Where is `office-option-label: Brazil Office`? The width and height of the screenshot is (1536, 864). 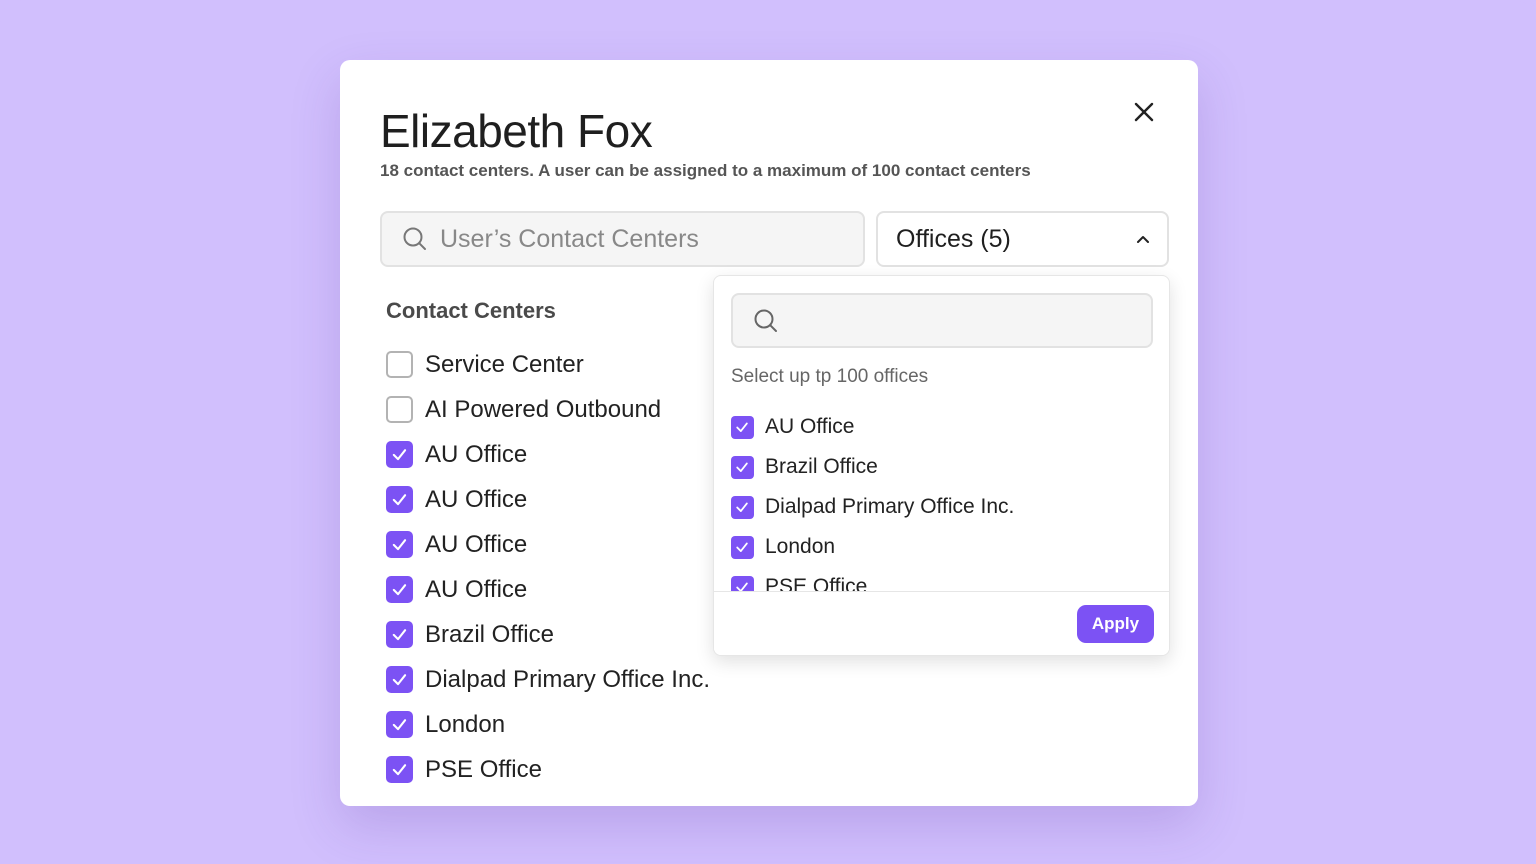 office-option-label: Brazil Office is located at coordinates (821, 466).